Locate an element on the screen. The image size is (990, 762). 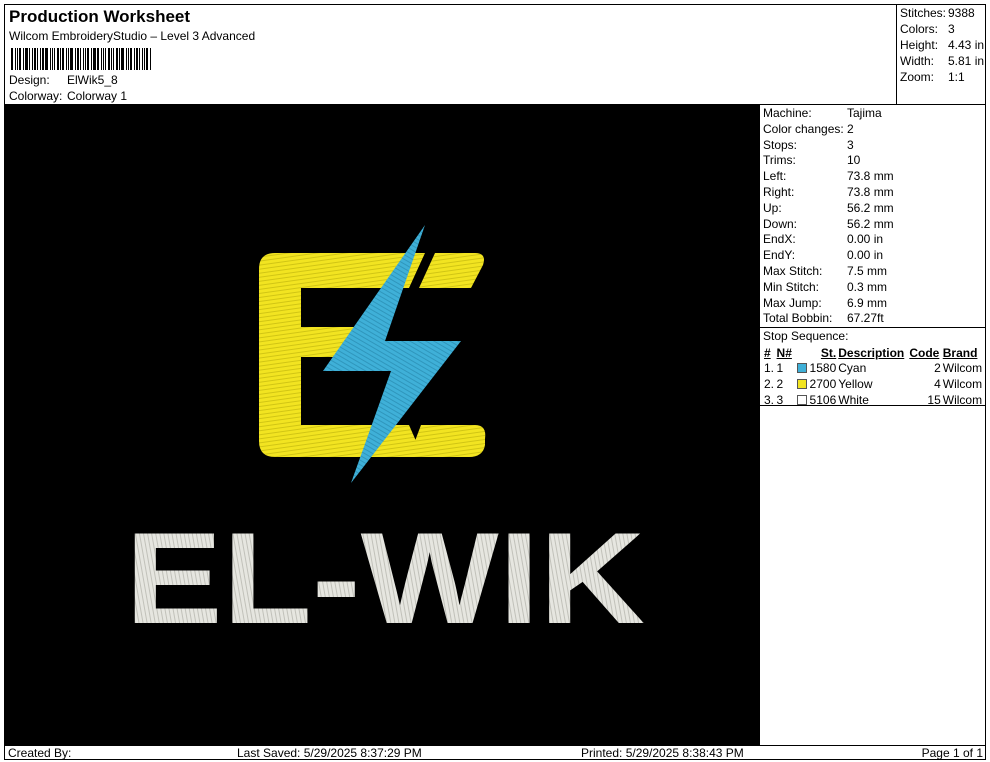
info-value: 3 is located at coordinates (850, 144).